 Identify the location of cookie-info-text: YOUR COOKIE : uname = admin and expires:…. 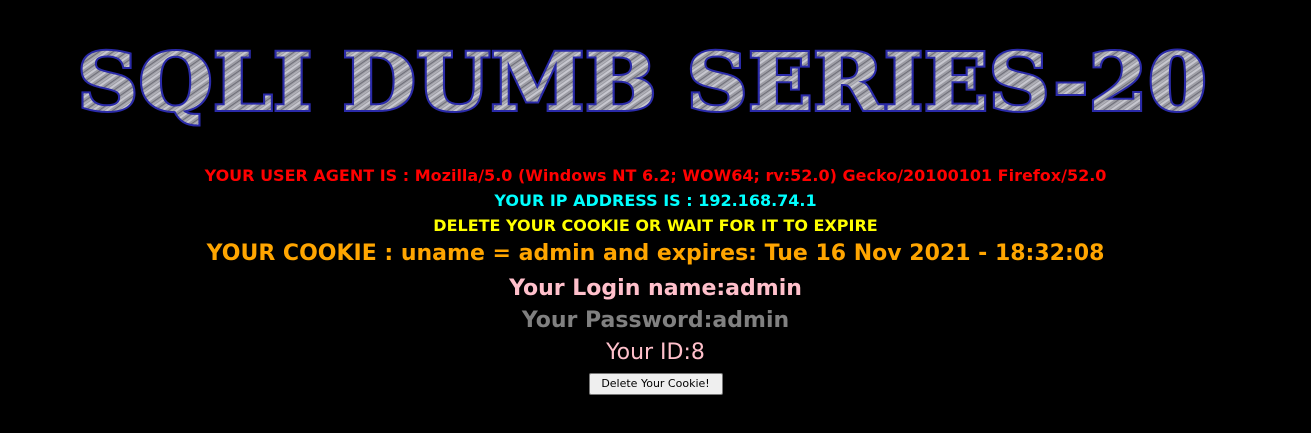
(655, 253).